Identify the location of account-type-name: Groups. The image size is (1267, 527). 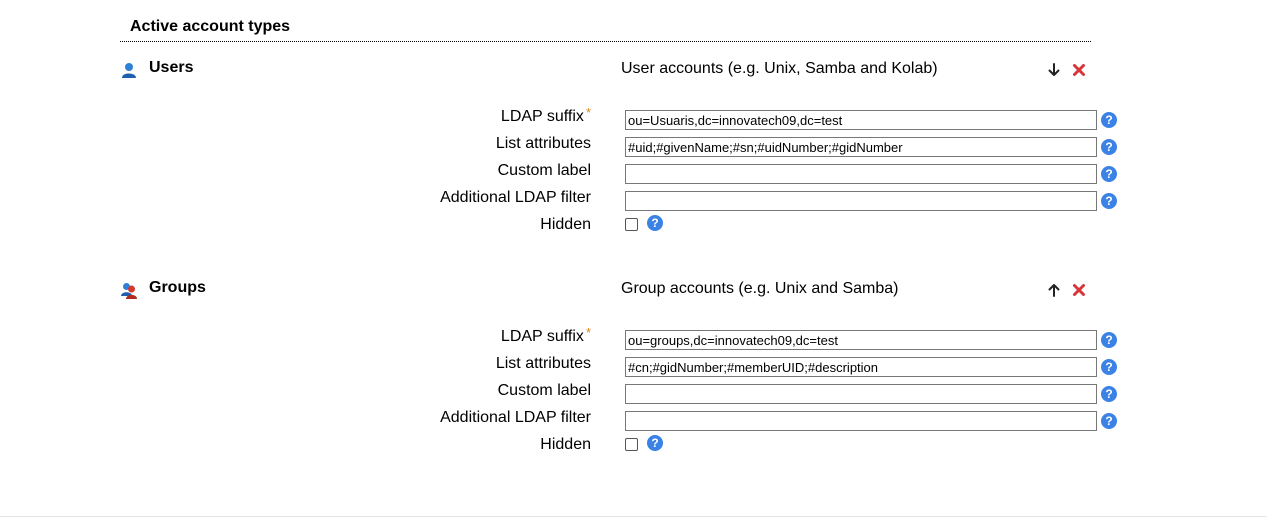
(177, 287).